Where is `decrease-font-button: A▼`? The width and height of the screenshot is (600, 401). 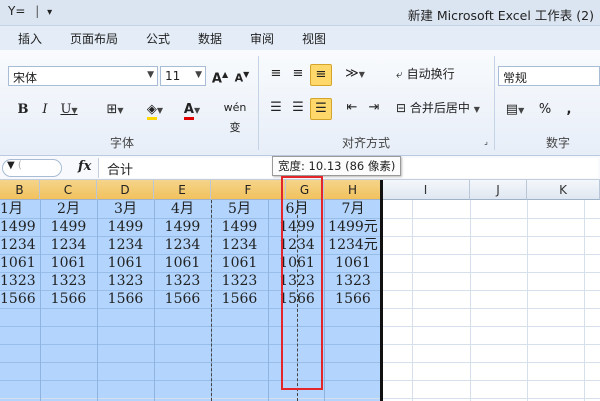 decrease-font-button: A▼ is located at coordinates (242, 76).